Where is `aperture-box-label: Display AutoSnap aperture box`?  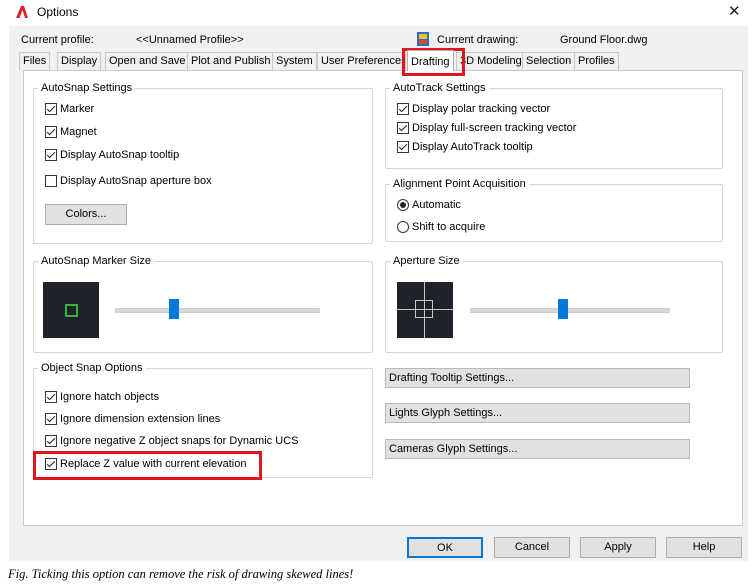 aperture-box-label: Display AutoSnap aperture box is located at coordinates (136, 181).